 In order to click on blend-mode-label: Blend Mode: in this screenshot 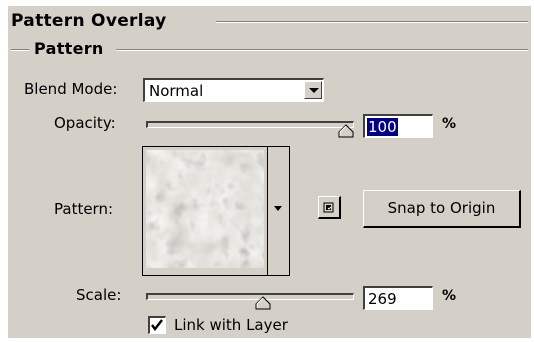, I will do `click(71, 89)`.